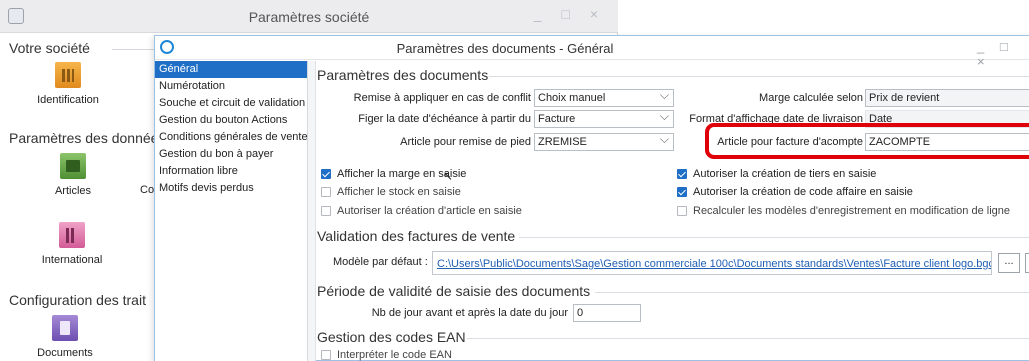 This screenshot has width=1029, height=361. Describe the element at coordinates (1027, 263) in the screenshot. I see `extra-button` at that location.